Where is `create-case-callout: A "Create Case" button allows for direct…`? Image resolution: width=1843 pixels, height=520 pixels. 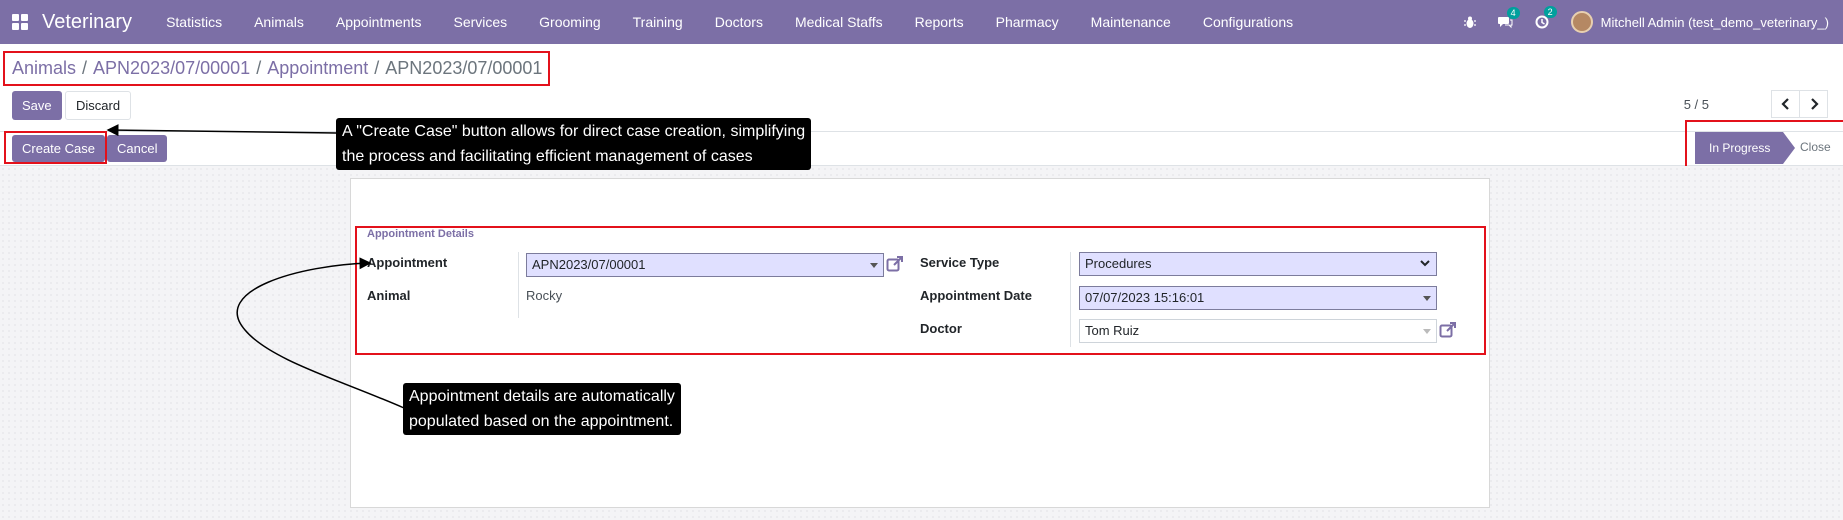 create-case-callout: A "Create Case" button allows for direct… is located at coordinates (574, 144).